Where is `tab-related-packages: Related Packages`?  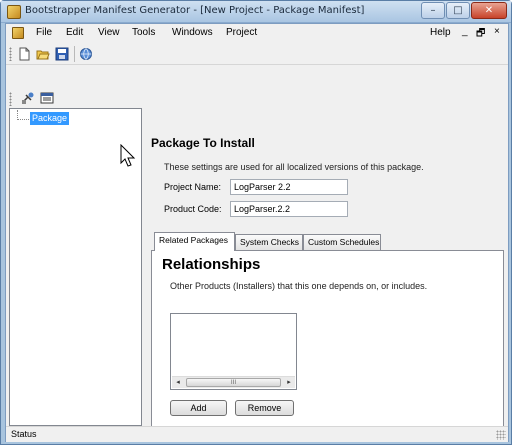
tab-related-packages: Related Packages is located at coordinates (194, 241).